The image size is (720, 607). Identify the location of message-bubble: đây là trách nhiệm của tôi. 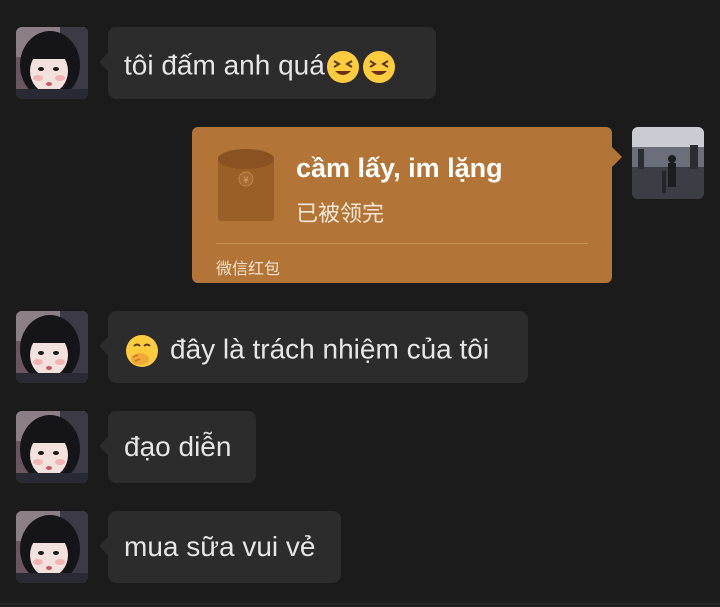
(313, 347).